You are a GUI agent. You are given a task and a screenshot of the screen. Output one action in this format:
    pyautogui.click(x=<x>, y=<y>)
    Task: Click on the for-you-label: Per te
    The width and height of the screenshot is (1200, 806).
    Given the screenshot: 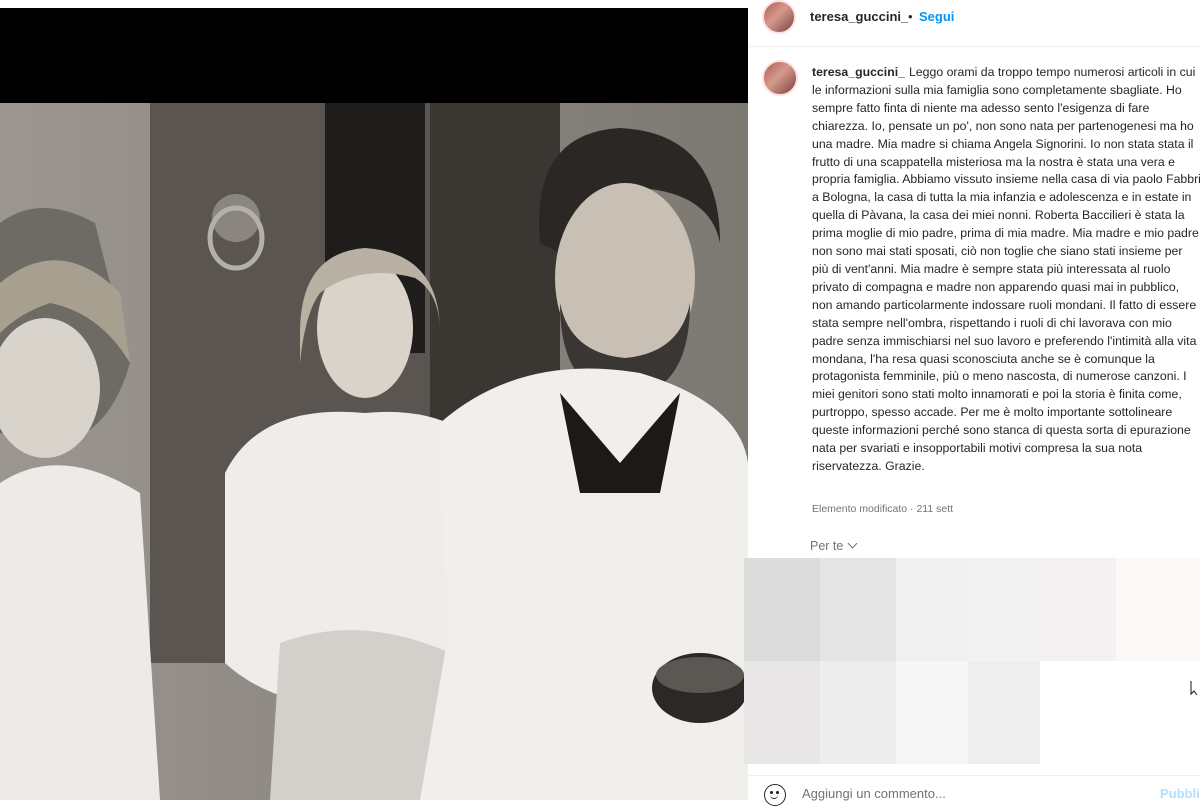 What is the action you would take?
    pyautogui.click(x=827, y=546)
    